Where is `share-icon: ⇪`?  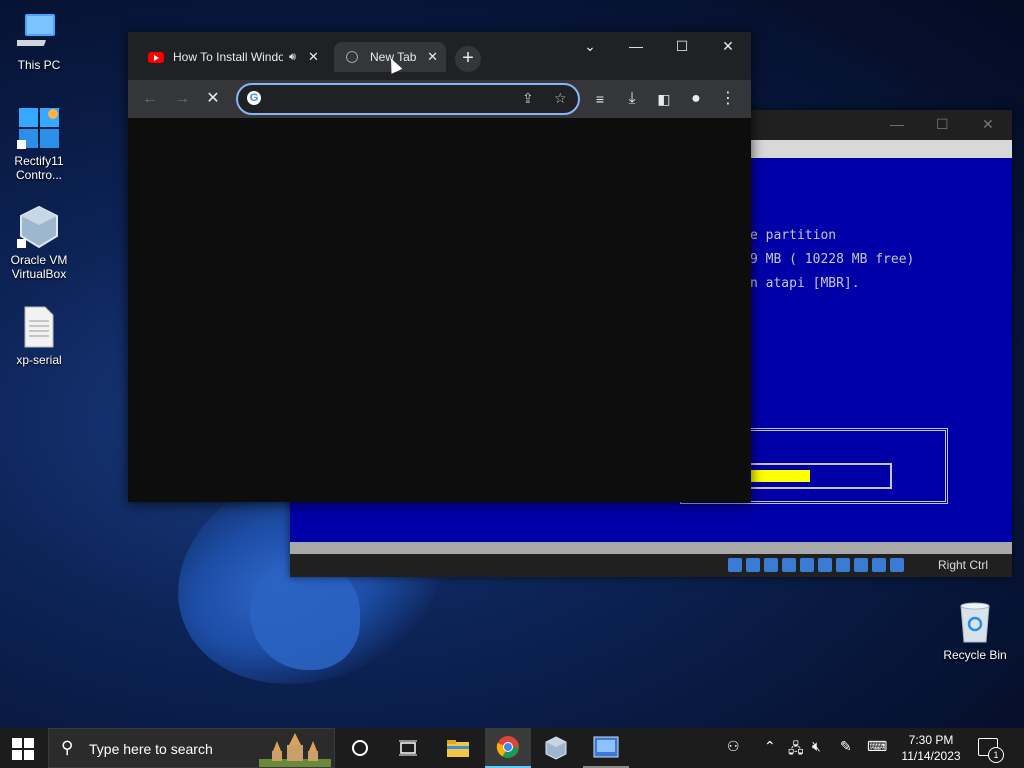 share-icon: ⇪ is located at coordinates (528, 98).